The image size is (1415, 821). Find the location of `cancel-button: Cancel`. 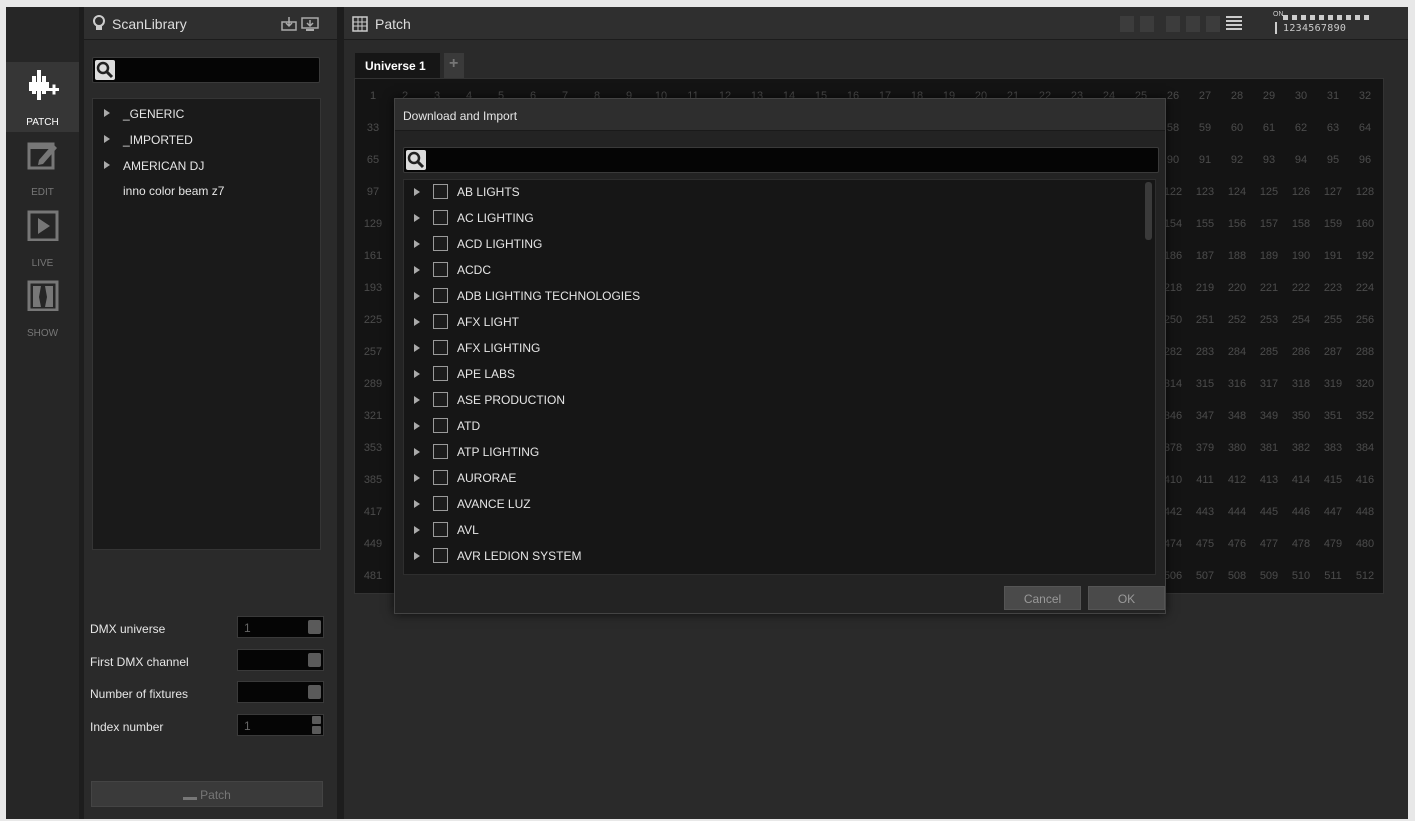

cancel-button: Cancel is located at coordinates (1042, 598).